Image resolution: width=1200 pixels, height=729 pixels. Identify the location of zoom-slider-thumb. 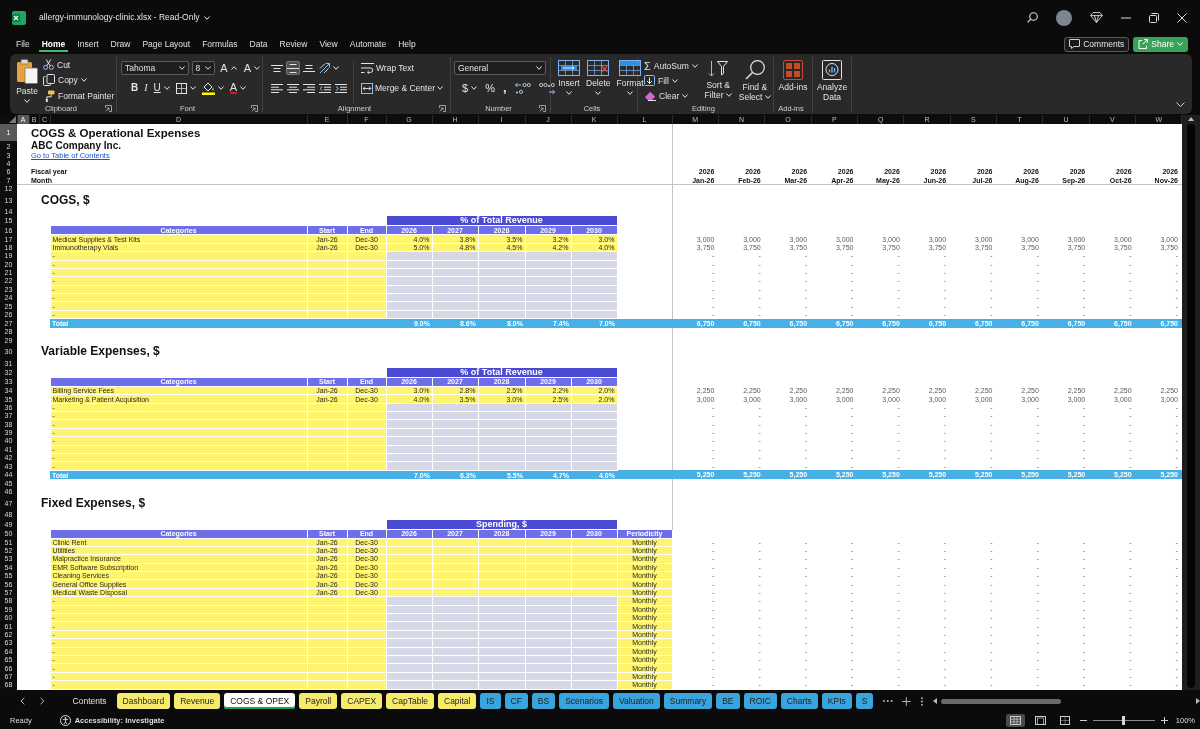
(1124, 720).